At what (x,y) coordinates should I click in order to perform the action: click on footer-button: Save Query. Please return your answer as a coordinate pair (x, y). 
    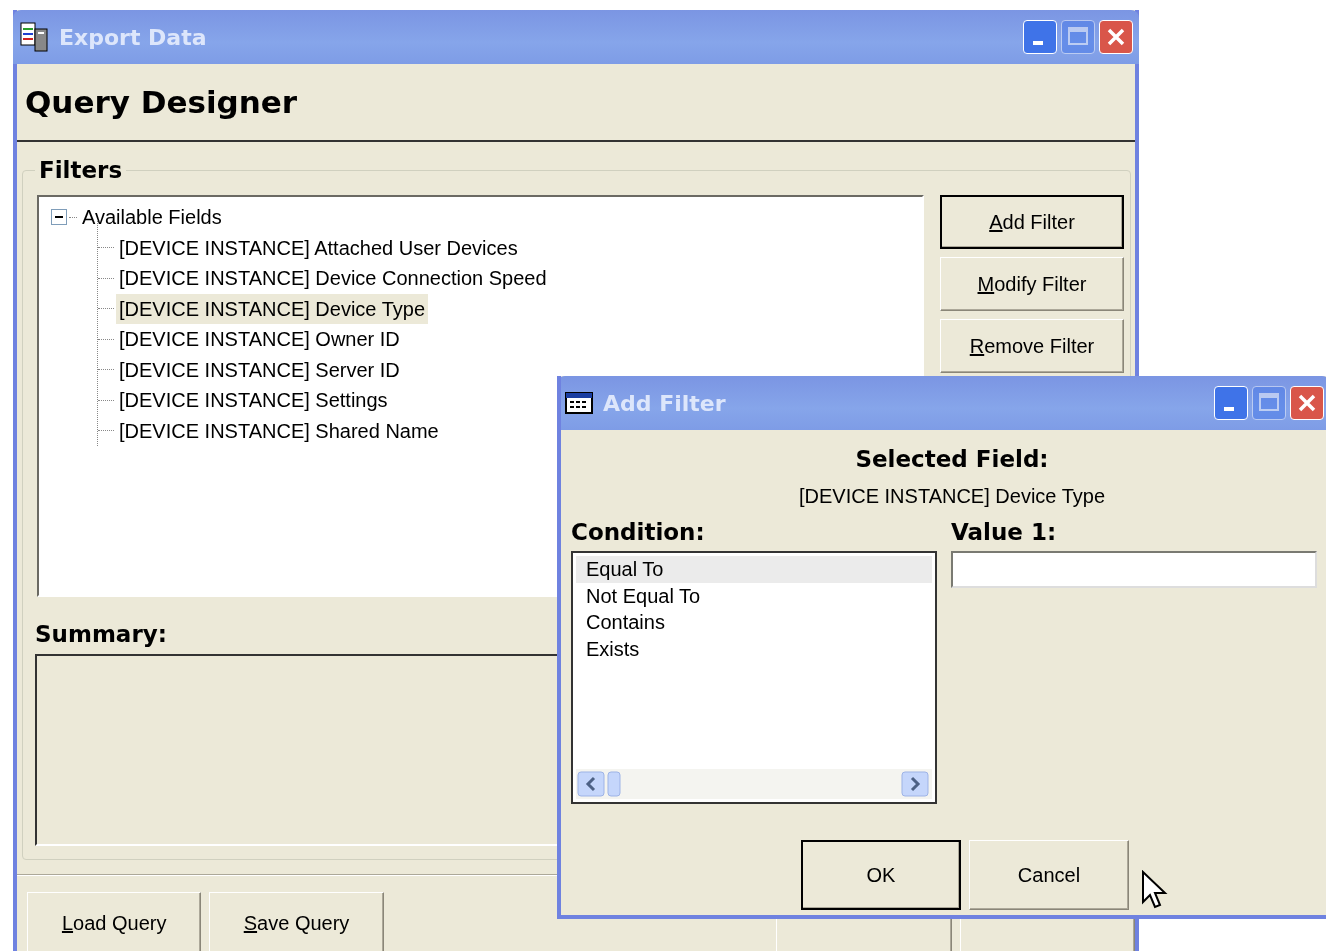
    Looking at the image, I should click on (296, 921).